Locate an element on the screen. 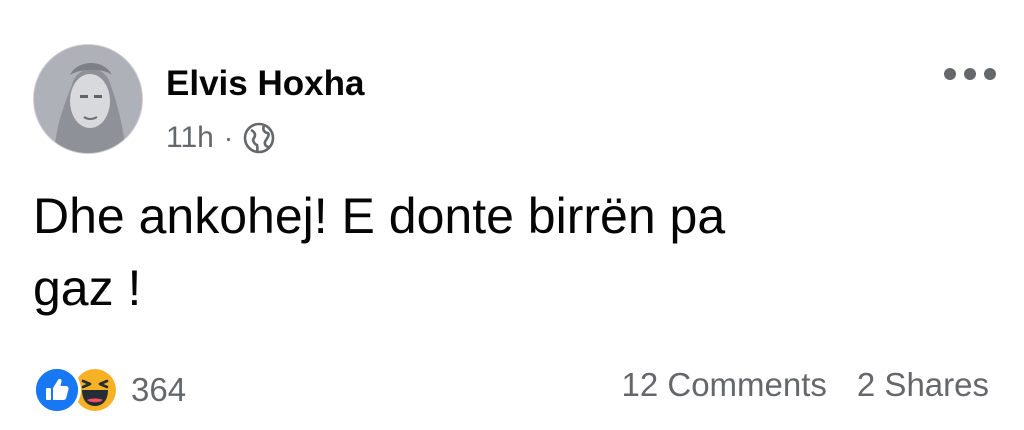 The width and height of the screenshot is (1024, 430). more-options-icon is located at coordinates (970, 74).